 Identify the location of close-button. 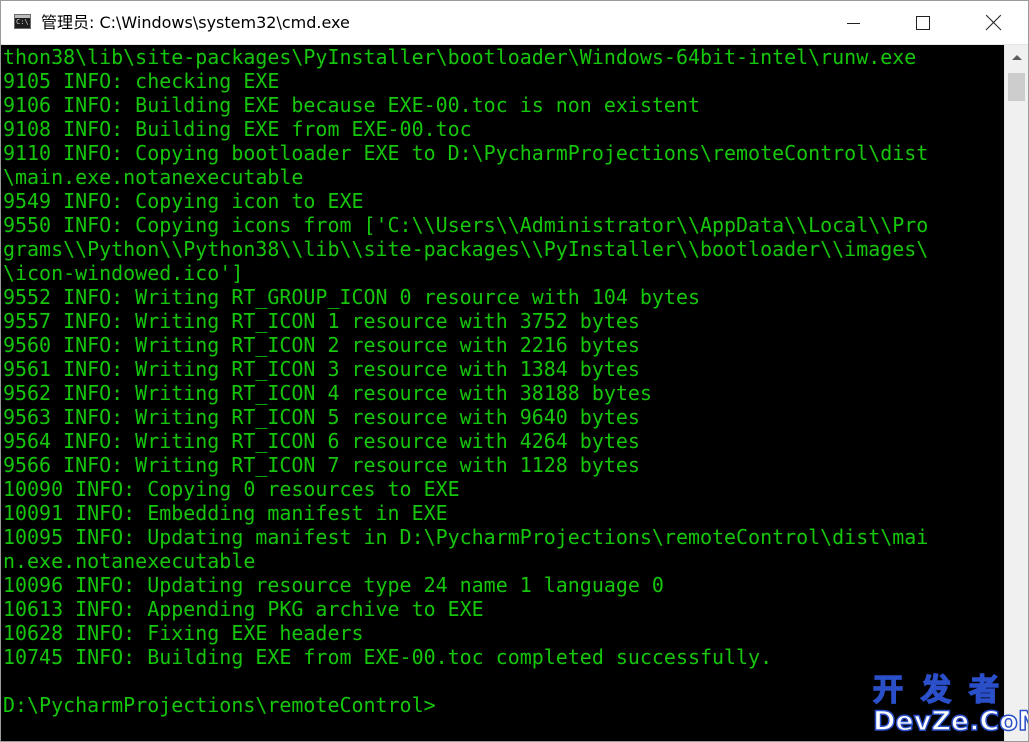
(993, 23).